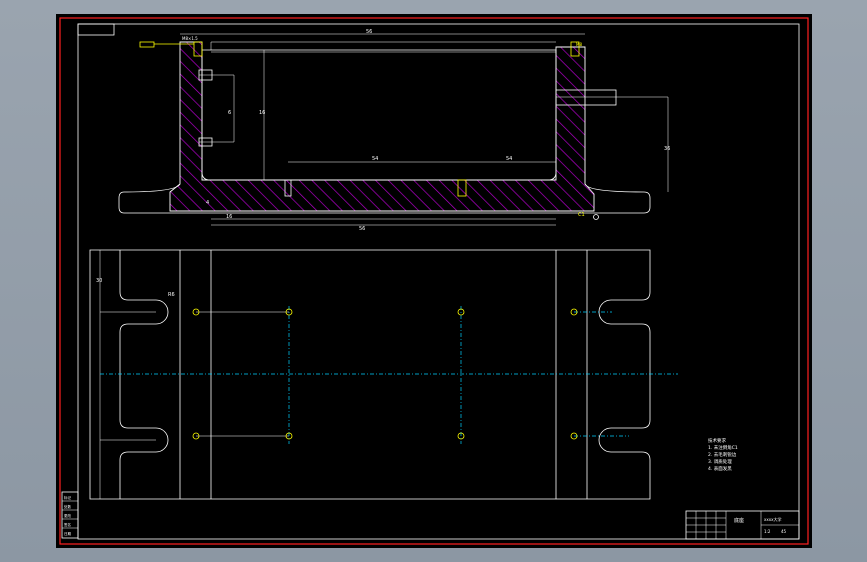 The image size is (867, 562). I want to click on svg-text: 2. 去毛刺锐边, so click(722, 454).